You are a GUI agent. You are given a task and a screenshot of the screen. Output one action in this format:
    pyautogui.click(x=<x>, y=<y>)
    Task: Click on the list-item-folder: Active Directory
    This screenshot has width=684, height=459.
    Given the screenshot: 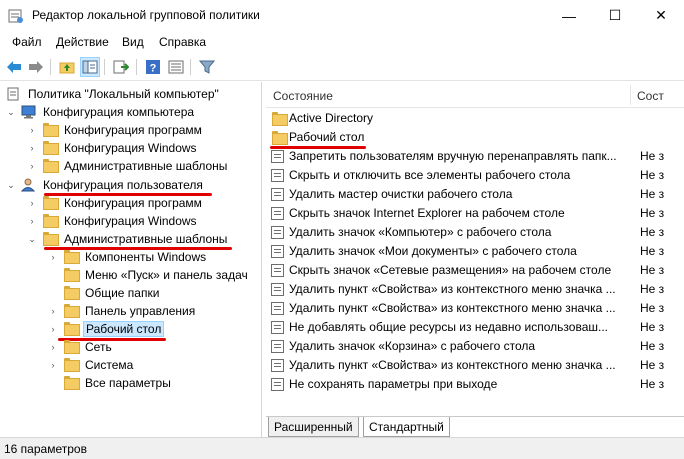 What is the action you would take?
    pyautogui.click(x=475, y=118)
    